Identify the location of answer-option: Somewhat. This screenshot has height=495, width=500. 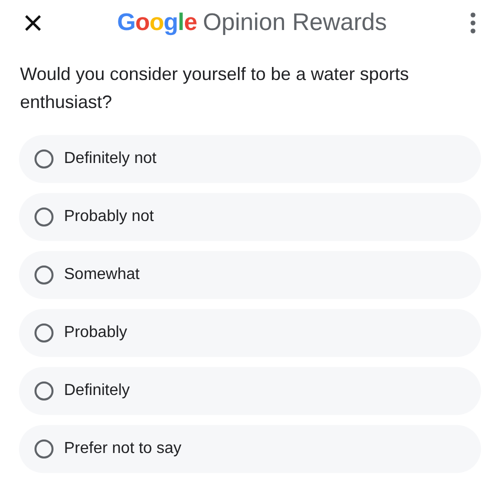
(250, 275).